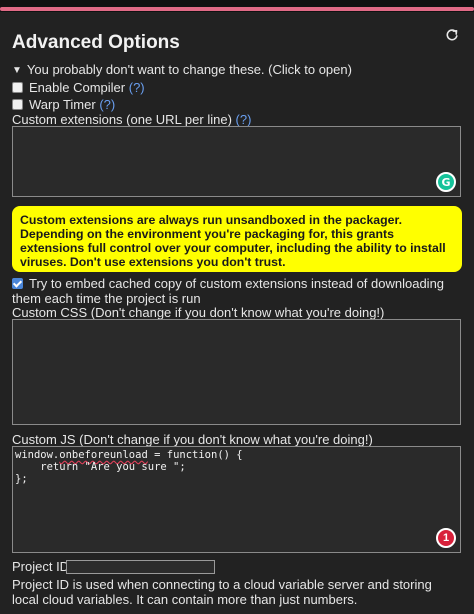 The height and width of the screenshot is (614, 474). What do you see at coordinates (17, 87) in the screenshot?
I see `enable-compiler-checkbox` at bounding box center [17, 87].